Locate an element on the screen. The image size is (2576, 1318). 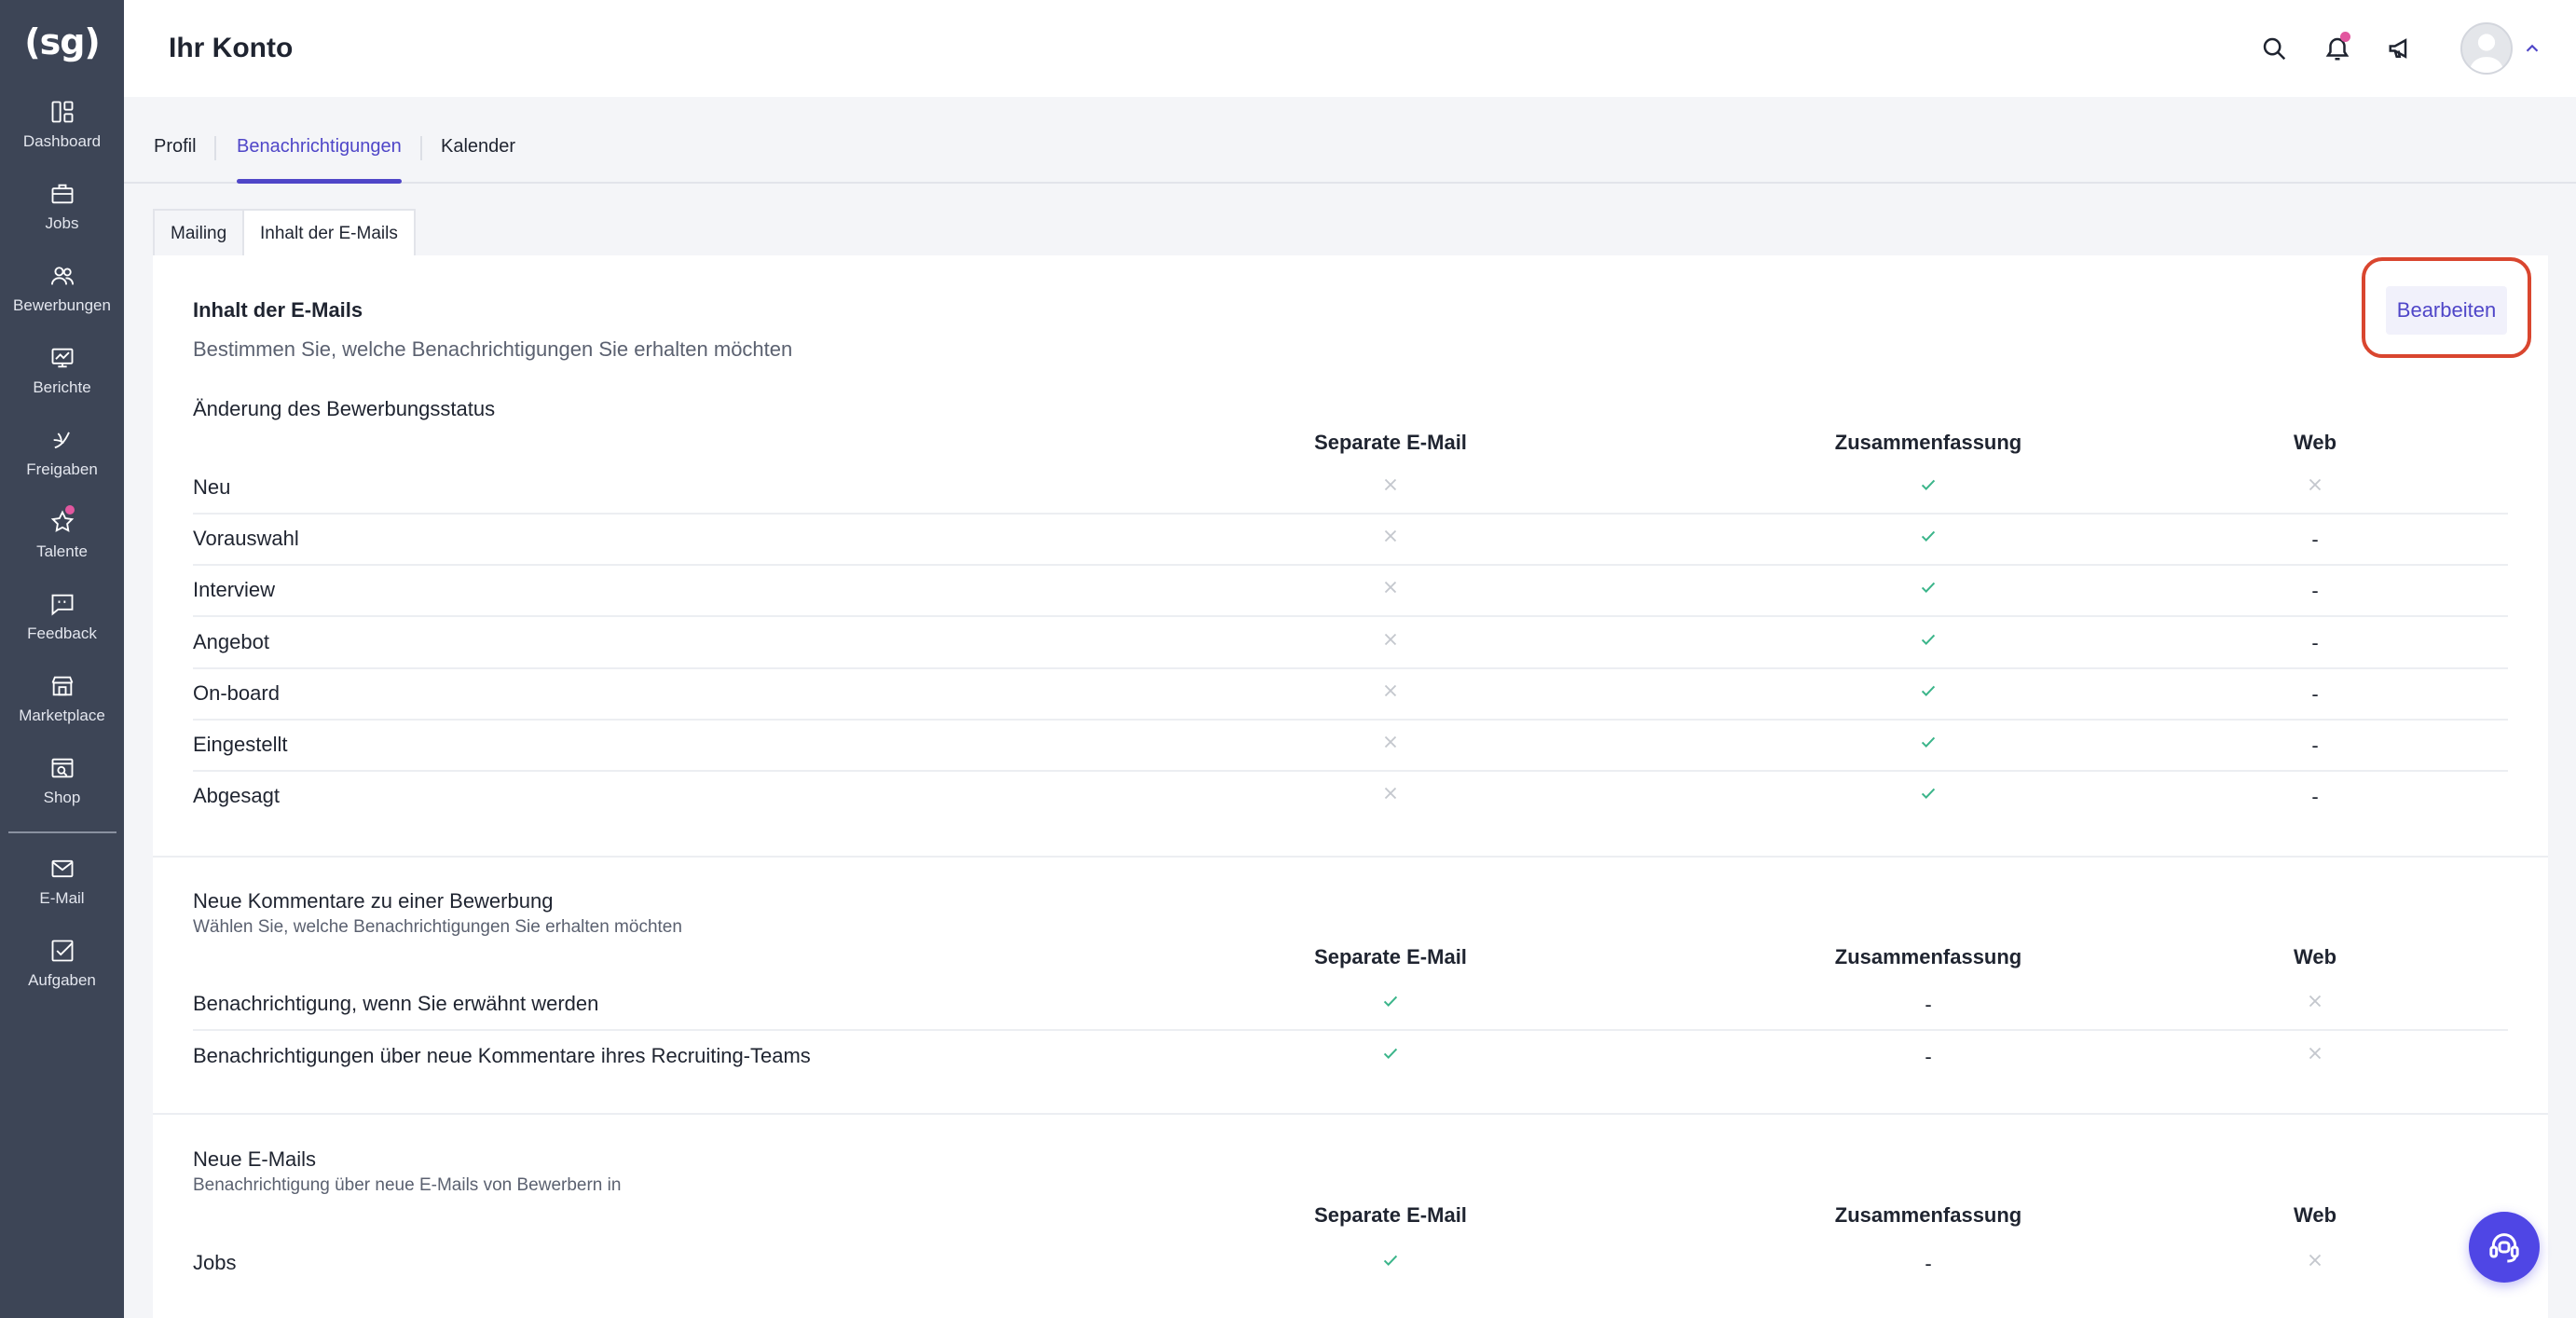
setting-row-label: Vorauswahl is located at coordinates (246, 539).